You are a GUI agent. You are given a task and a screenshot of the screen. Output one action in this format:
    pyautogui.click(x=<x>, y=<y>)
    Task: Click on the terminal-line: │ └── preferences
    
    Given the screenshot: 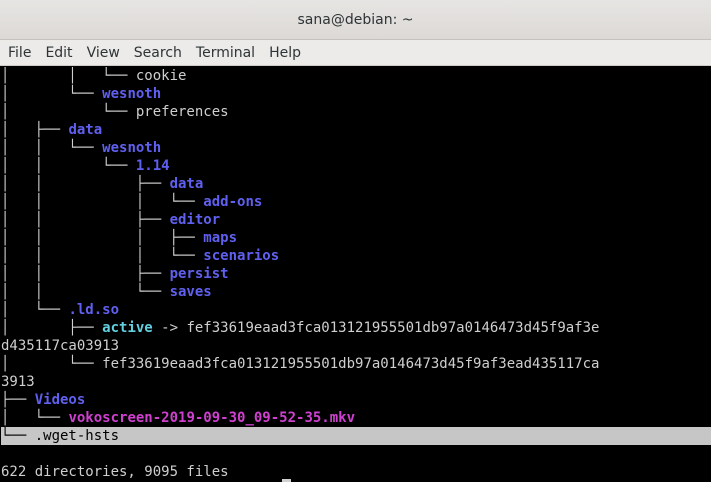 What is the action you would take?
    pyautogui.click(x=115, y=112)
    